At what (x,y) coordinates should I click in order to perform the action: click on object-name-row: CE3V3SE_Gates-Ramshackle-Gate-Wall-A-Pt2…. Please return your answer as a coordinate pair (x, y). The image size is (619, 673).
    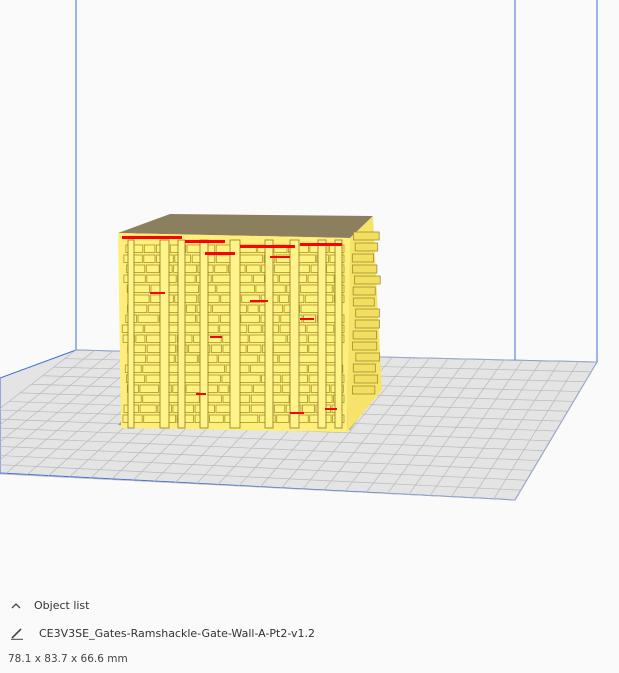
    Looking at the image, I should click on (162, 633).